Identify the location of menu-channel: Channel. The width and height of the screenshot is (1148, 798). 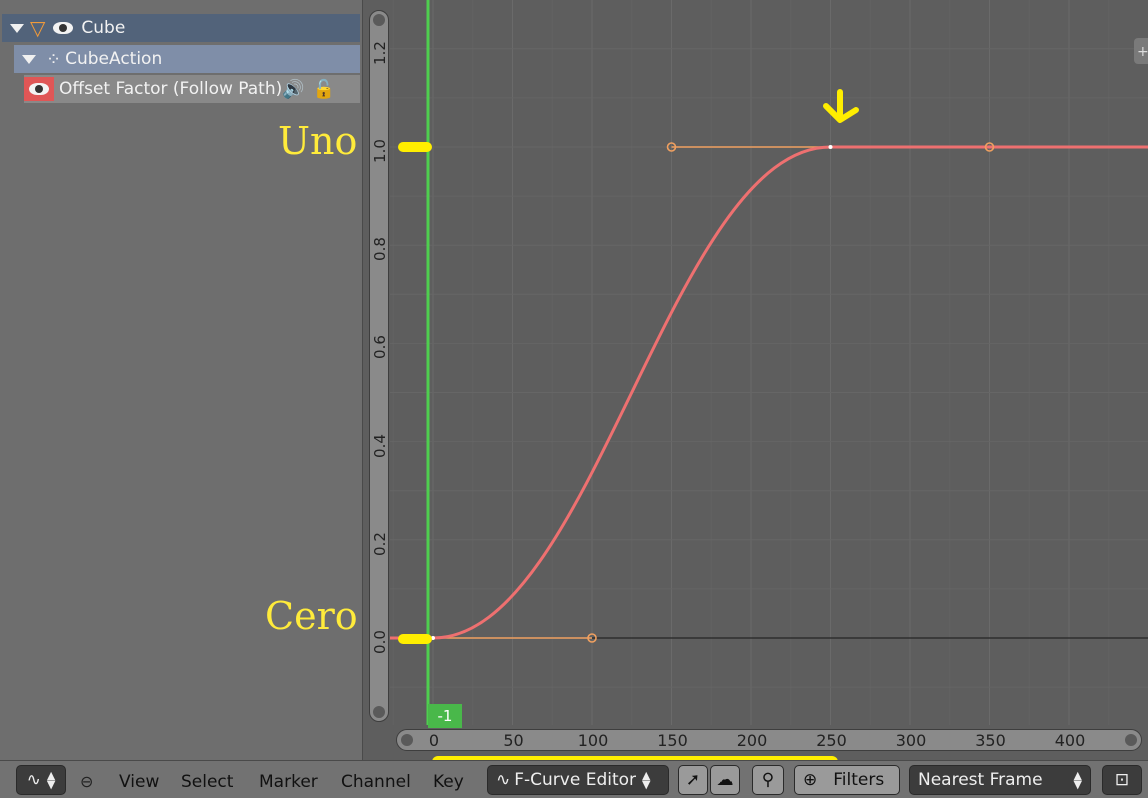
(376, 782).